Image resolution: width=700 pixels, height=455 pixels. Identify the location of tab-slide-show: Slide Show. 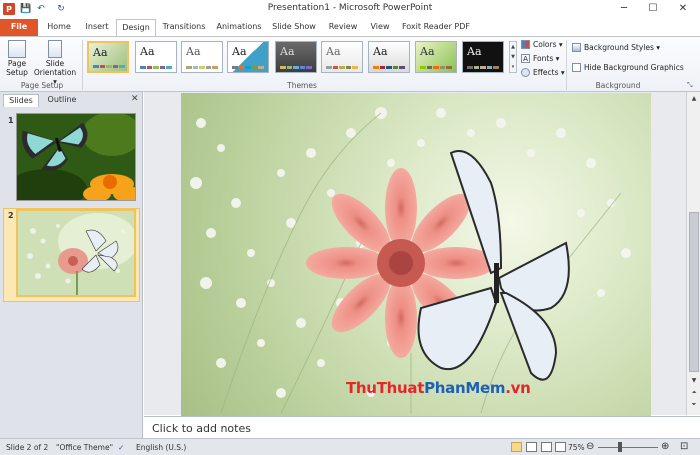
(294, 27).